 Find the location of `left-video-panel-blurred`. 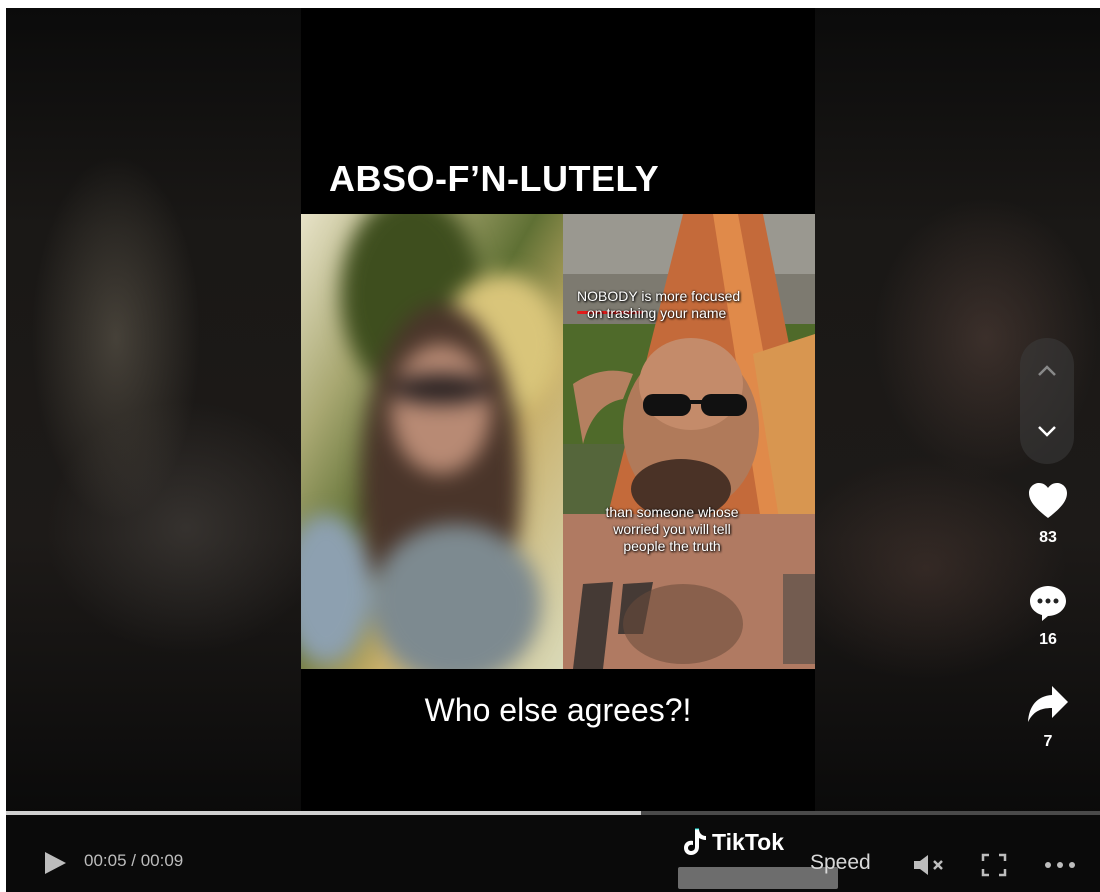

left-video-panel-blurred is located at coordinates (432, 441).